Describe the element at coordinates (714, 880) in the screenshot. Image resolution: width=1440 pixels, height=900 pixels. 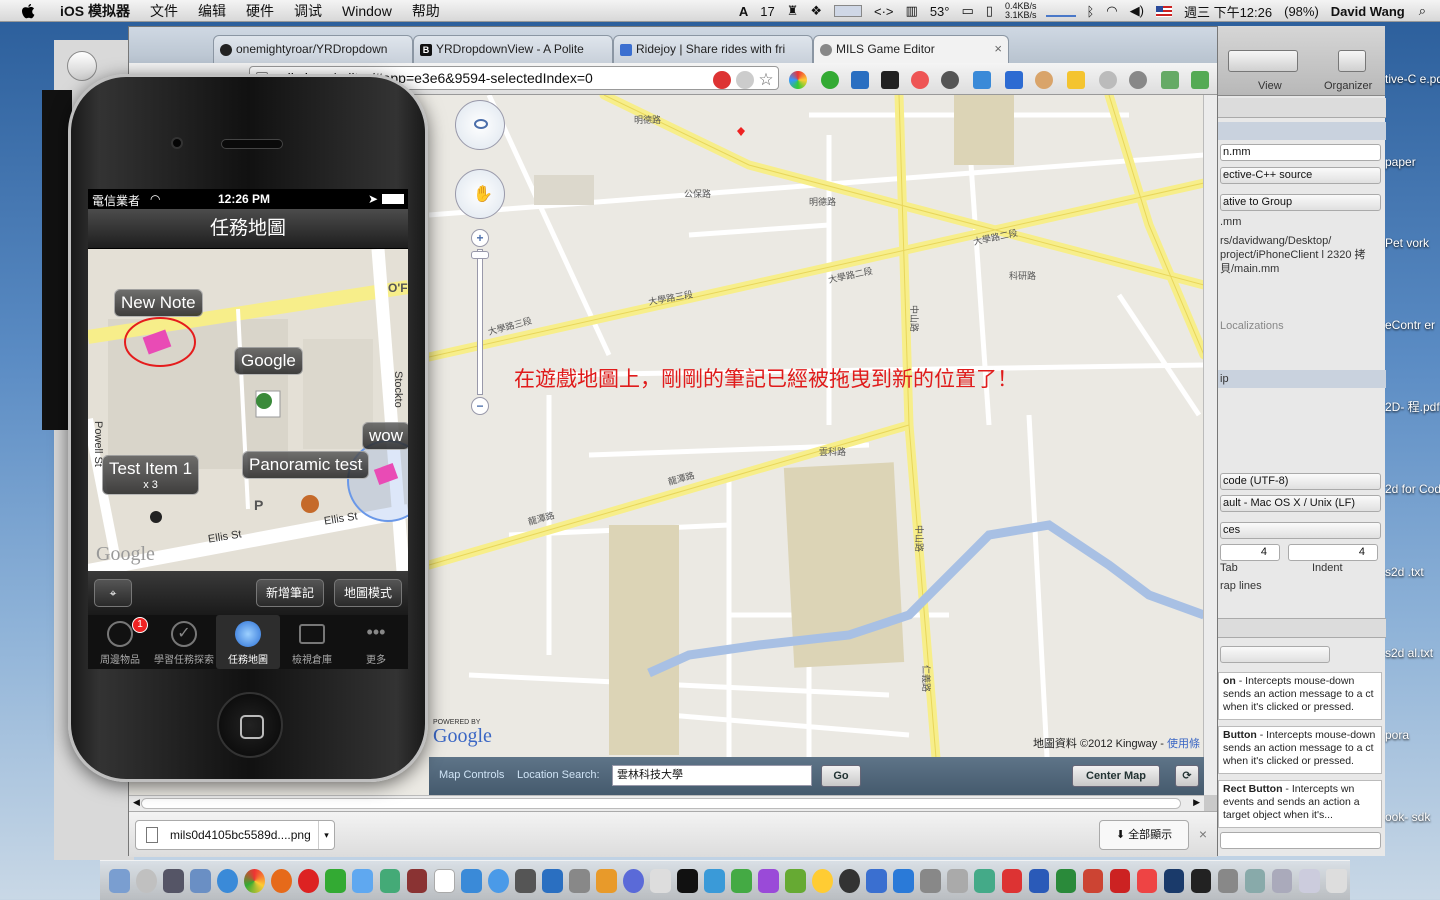
I see `virtualbox-icon` at that location.